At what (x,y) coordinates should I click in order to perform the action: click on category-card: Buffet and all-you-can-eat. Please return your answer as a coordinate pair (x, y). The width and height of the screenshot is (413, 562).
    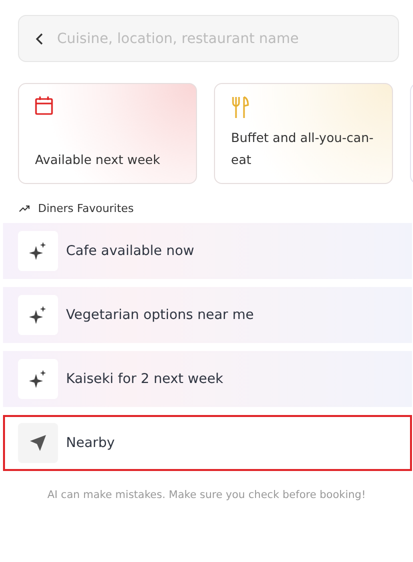
    Looking at the image, I should click on (303, 133).